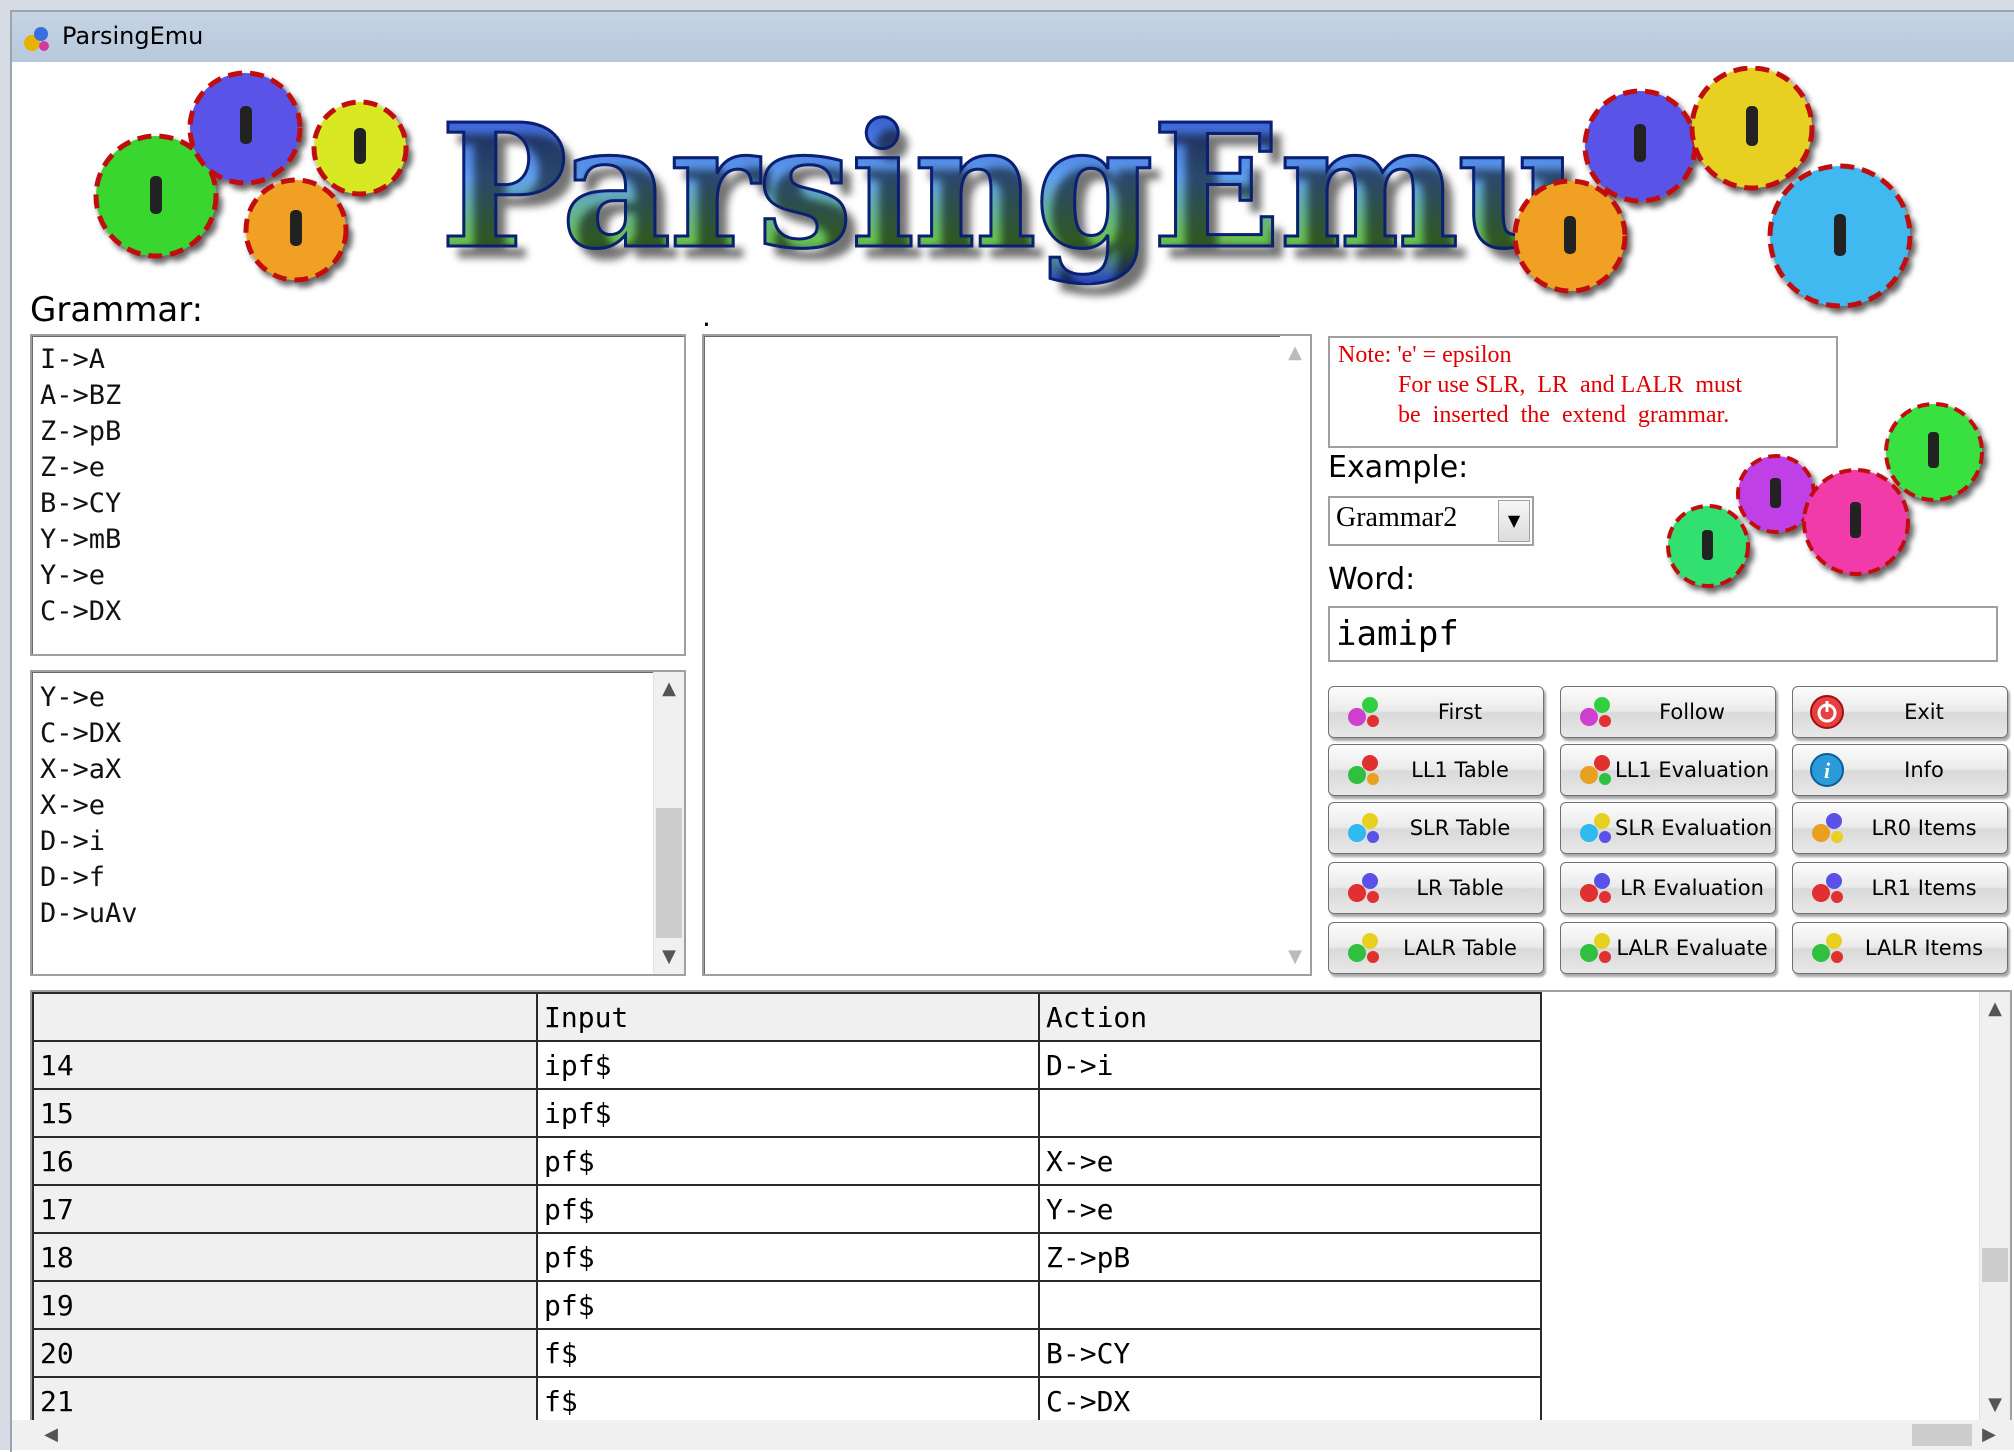  I want to click on lr1-items-button: LR1 Items, so click(1900, 888).